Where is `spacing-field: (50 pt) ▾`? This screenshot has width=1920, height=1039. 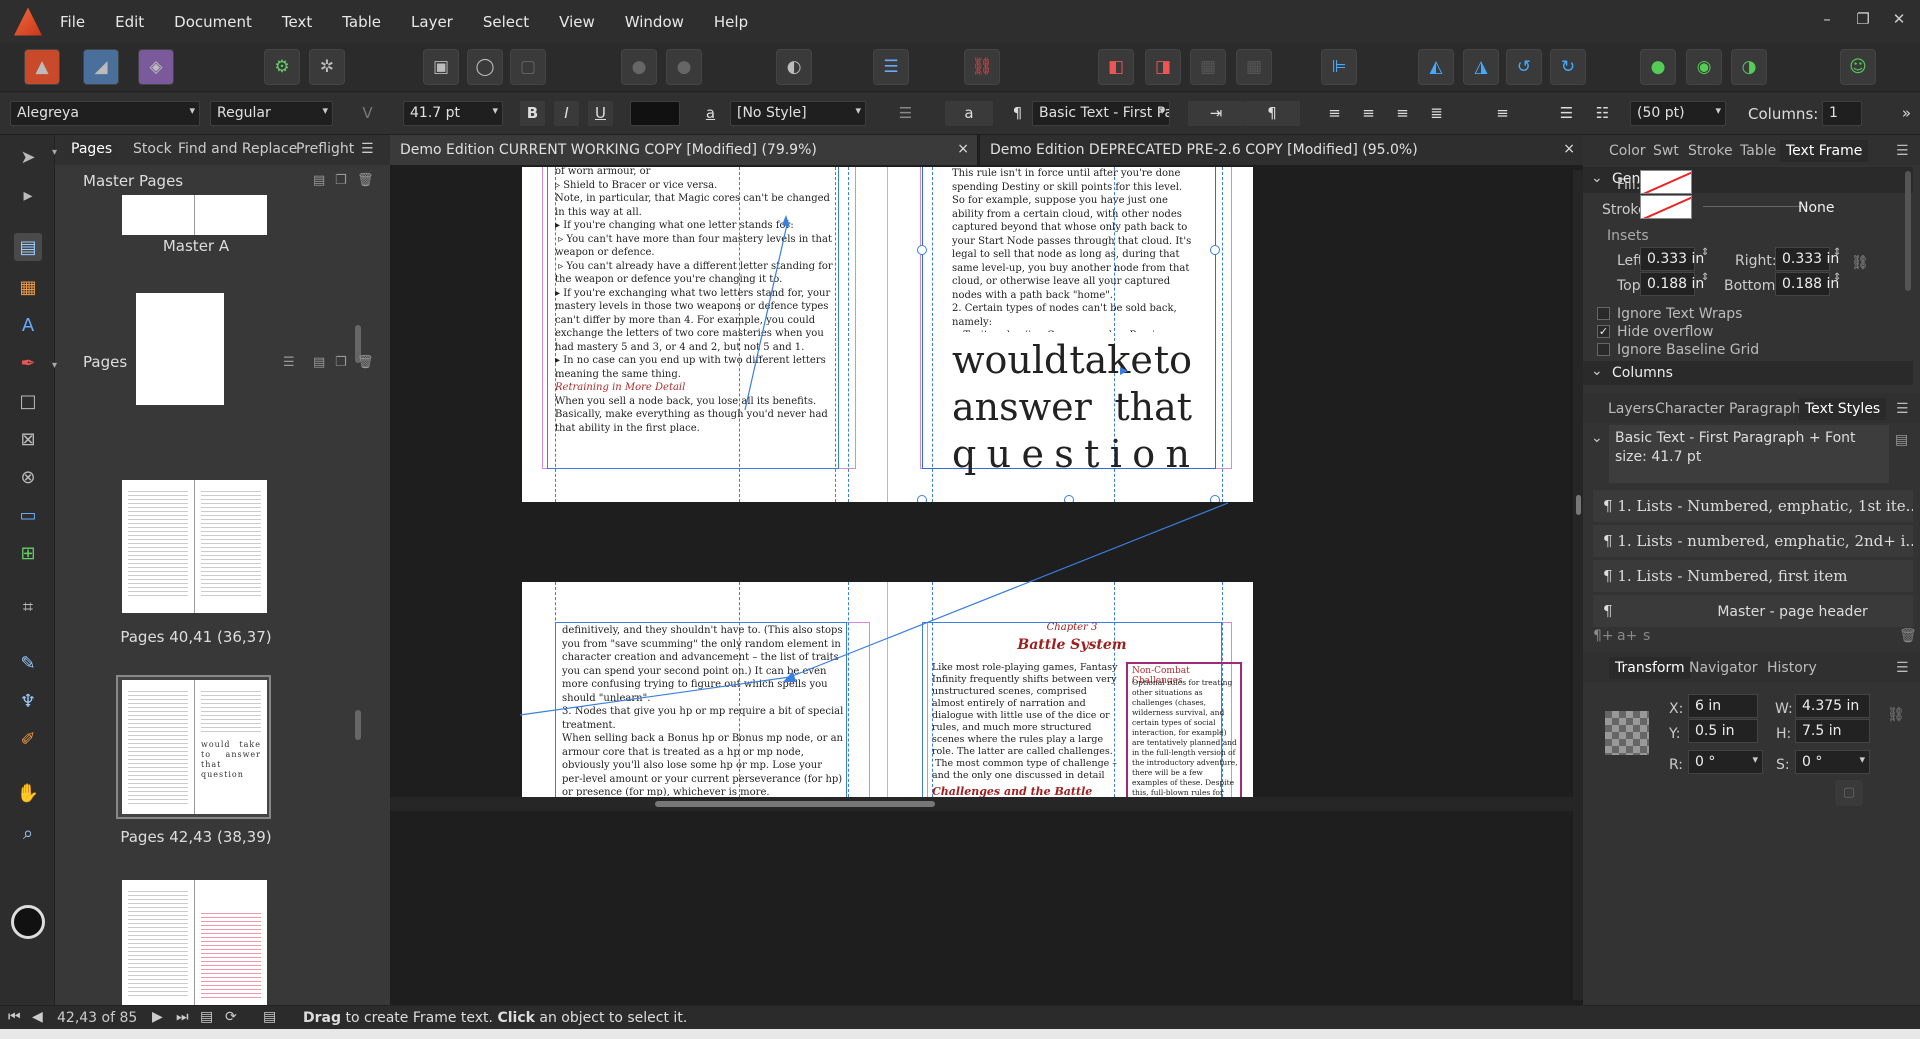 spacing-field: (50 pt) ▾ is located at coordinates (1678, 113).